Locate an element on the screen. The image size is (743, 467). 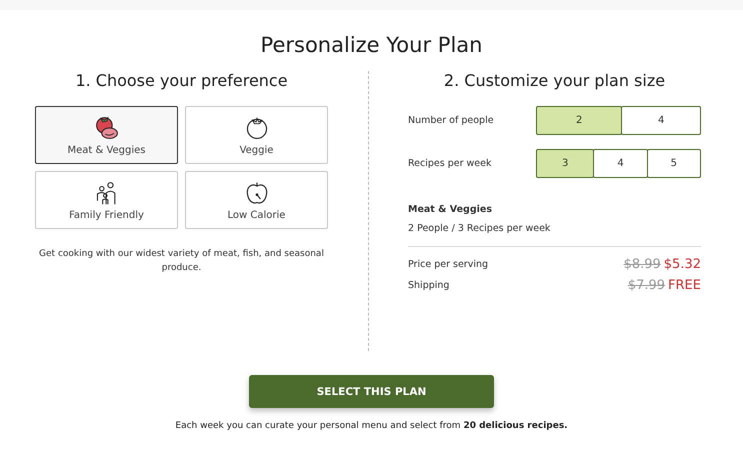
selector-label: Number of people is located at coordinates (451, 120).